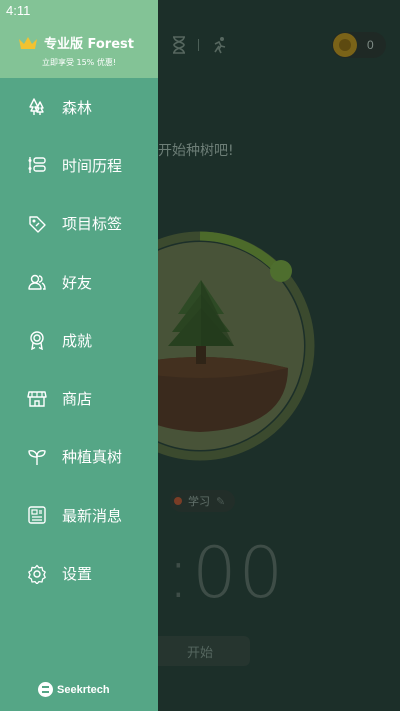  I want to click on pro-title: 专业版 Forest, so click(89, 44).